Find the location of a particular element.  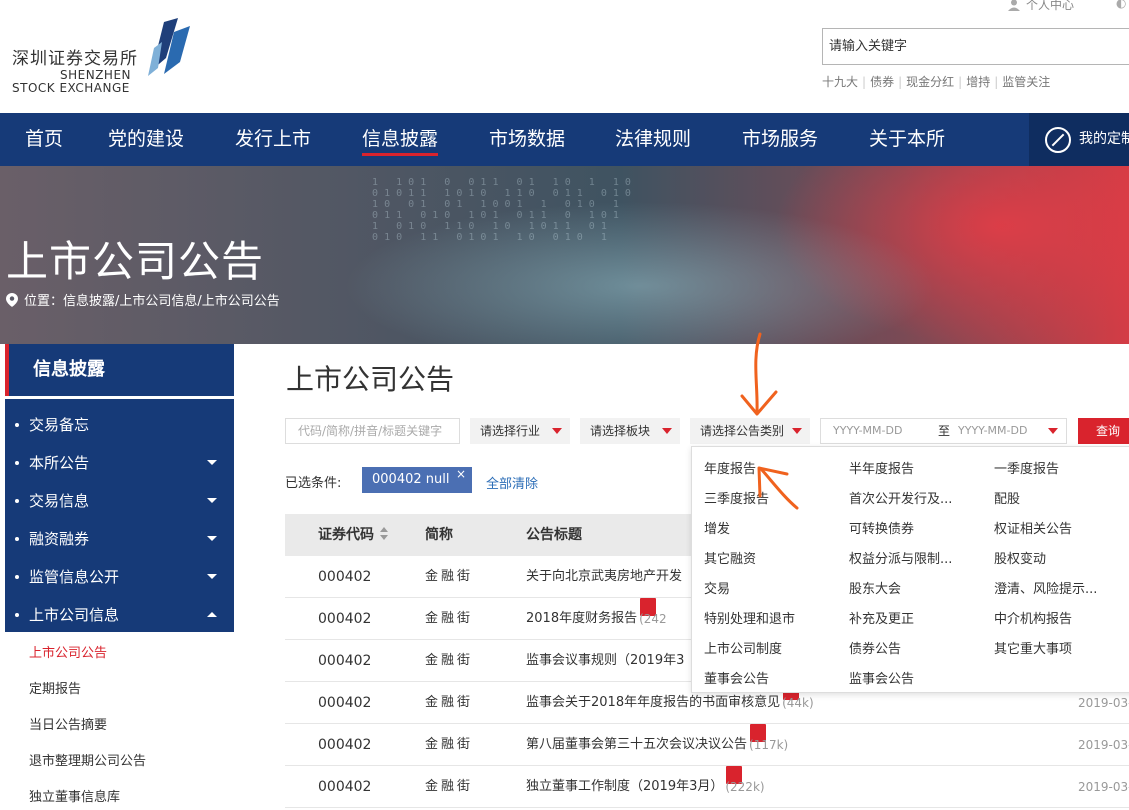

category-option: 补充及更正 is located at coordinates (881, 617).